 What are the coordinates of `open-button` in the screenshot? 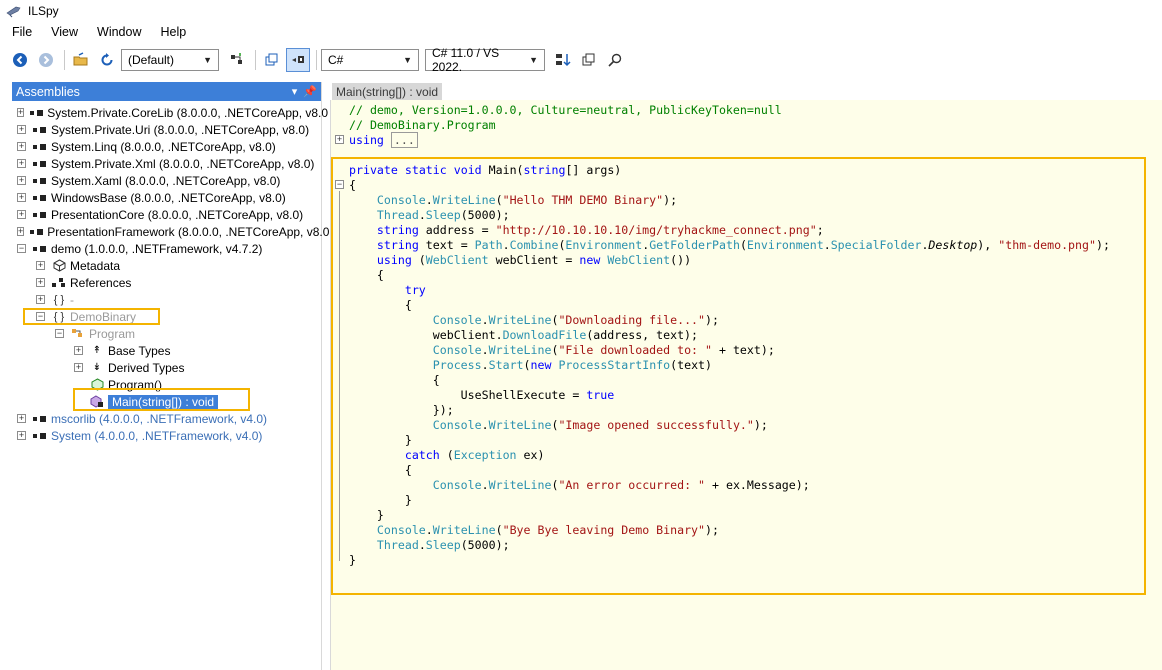 It's located at (81, 60).